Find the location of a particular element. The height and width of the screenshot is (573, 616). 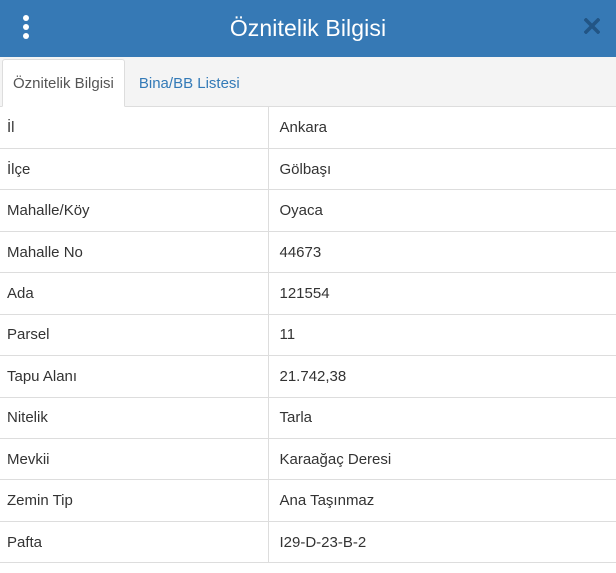

attribute-value: 21.742,38 is located at coordinates (442, 376).